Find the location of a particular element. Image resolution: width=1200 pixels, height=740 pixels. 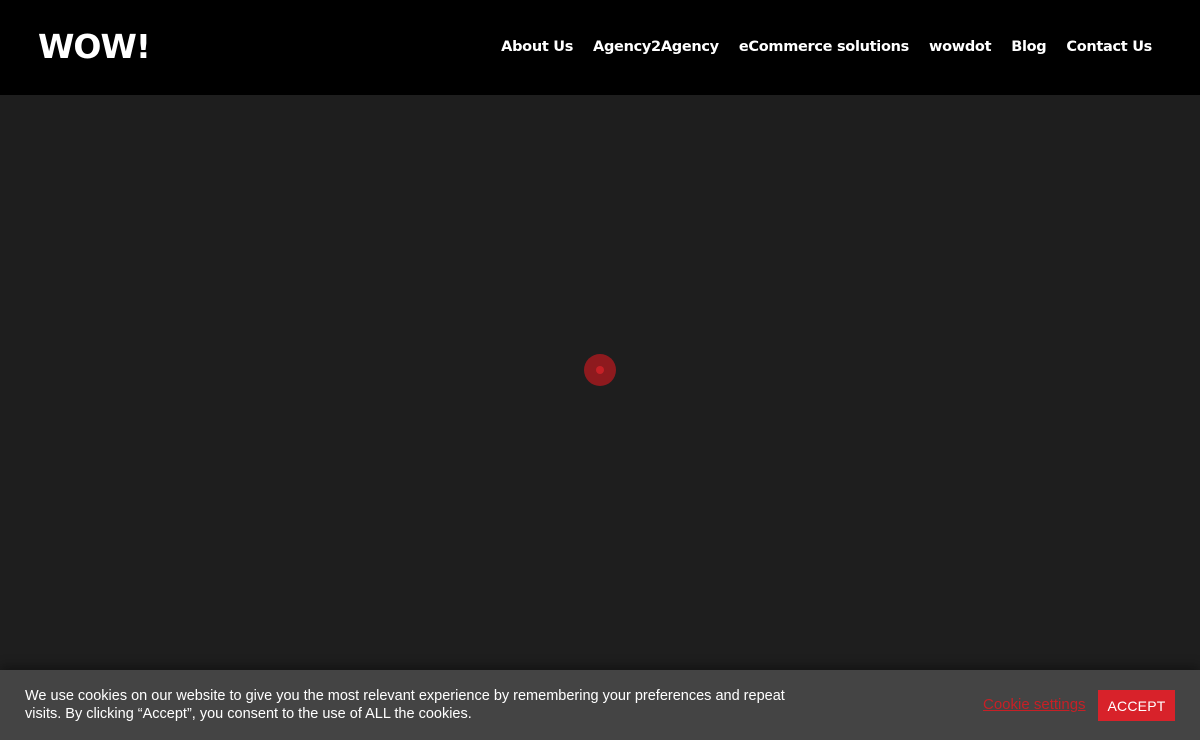

nav-item-agency2agency: Agency2Agency is located at coordinates (656, 47).